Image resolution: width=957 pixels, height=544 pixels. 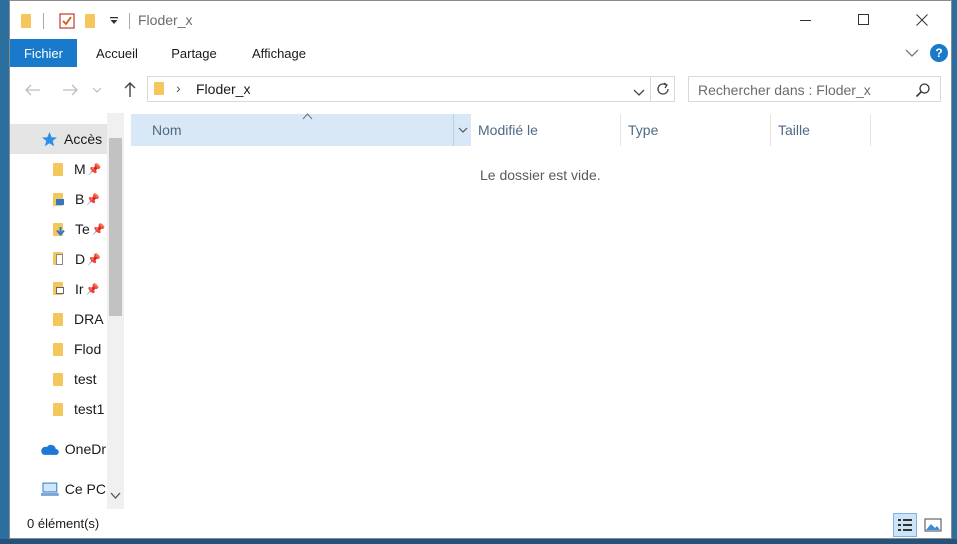 What do you see at coordinates (480, 53) in the screenshot?
I see `ribbon-tabs: Fichier Accueil Partage Affichage ?` at bounding box center [480, 53].